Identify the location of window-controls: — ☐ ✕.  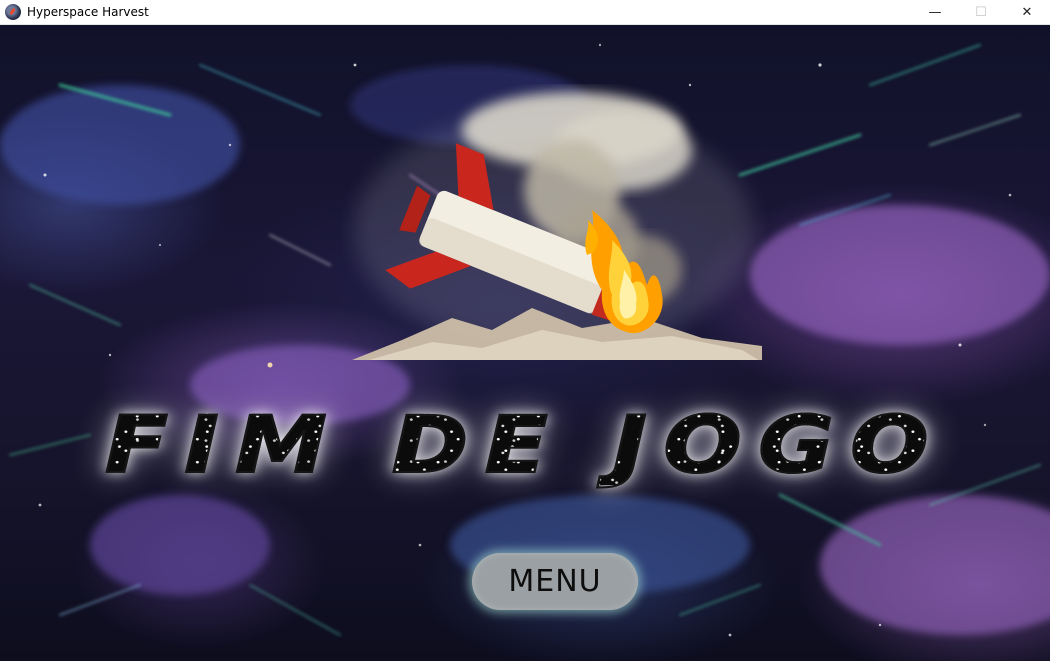
(981, 12).